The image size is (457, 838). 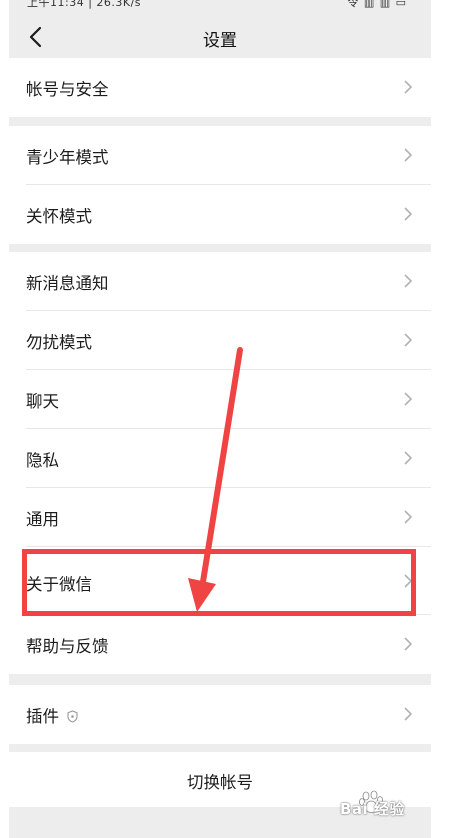 I want to click on watermark: Bai 经验, so click(x=393, y=806).